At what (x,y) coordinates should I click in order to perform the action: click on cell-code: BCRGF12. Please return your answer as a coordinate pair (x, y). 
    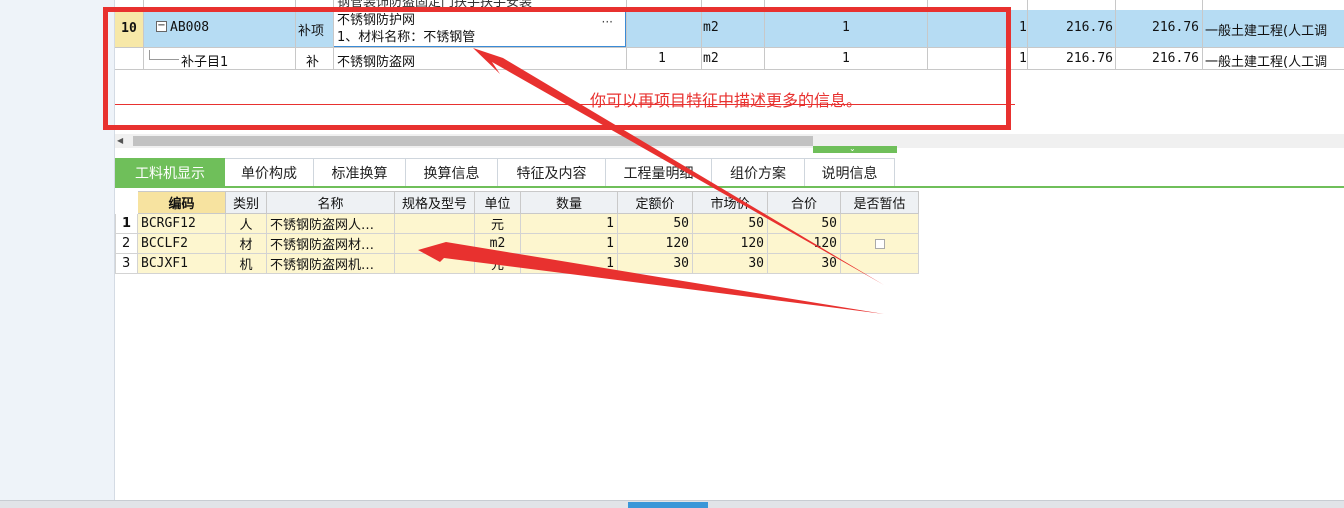
    Looking at the image, I should click on (181, 223).